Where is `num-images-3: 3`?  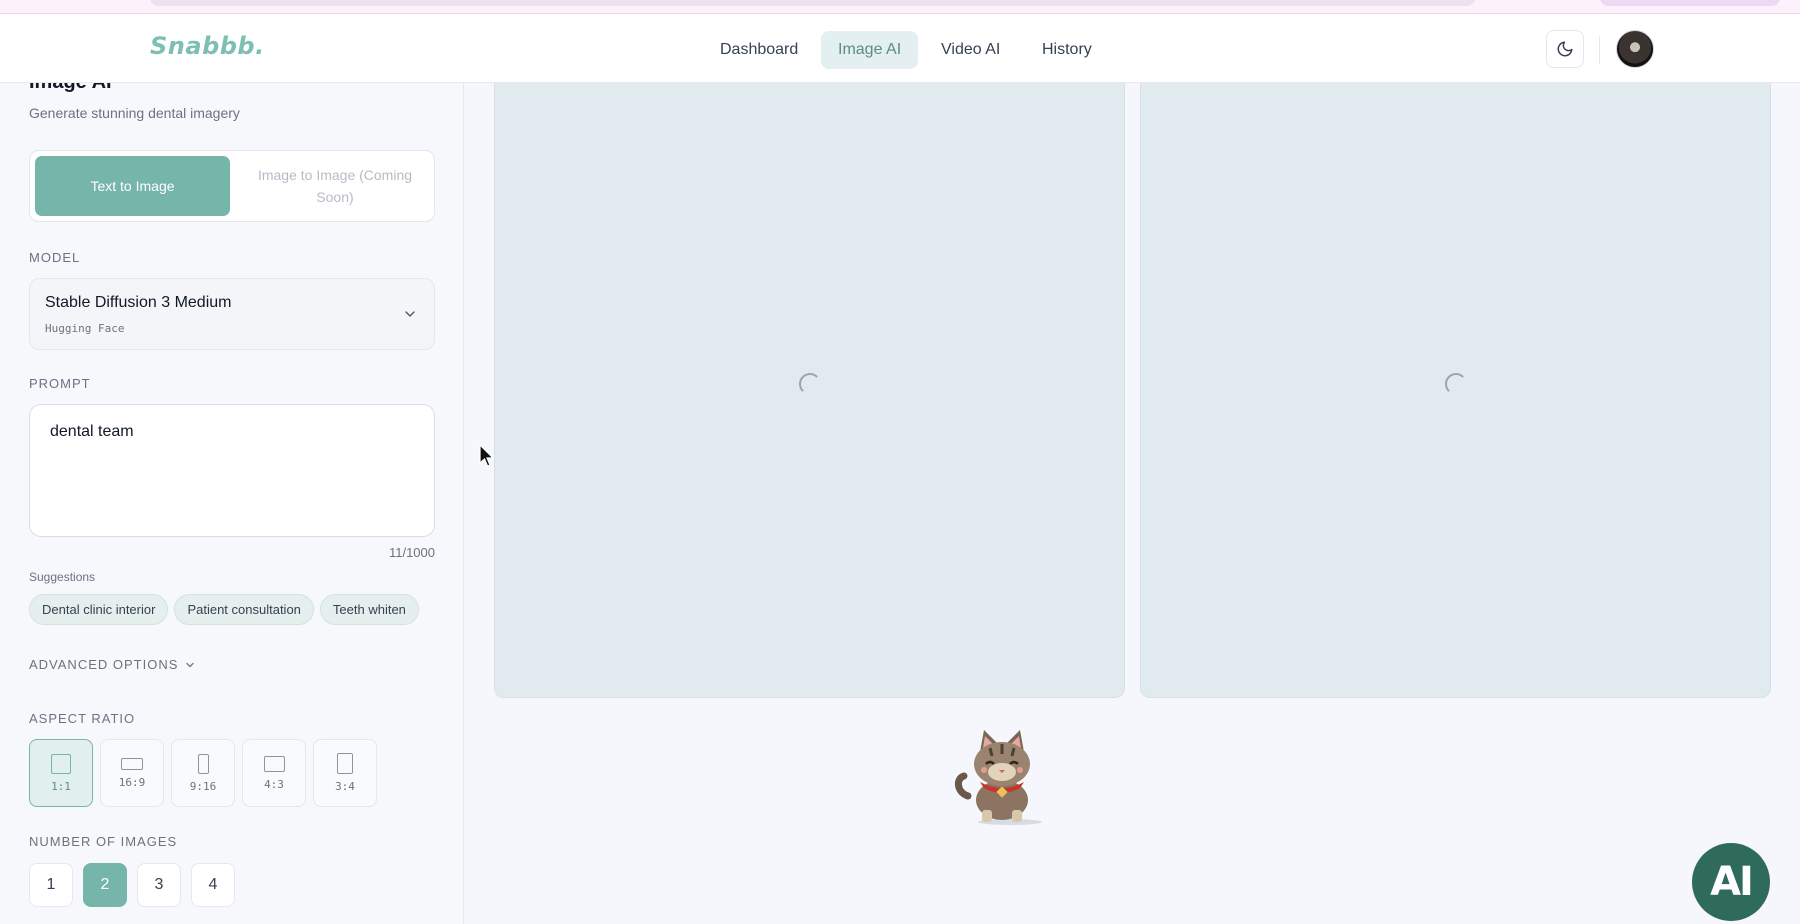 num-images-3: 3 is located at coordinates (159, 885).